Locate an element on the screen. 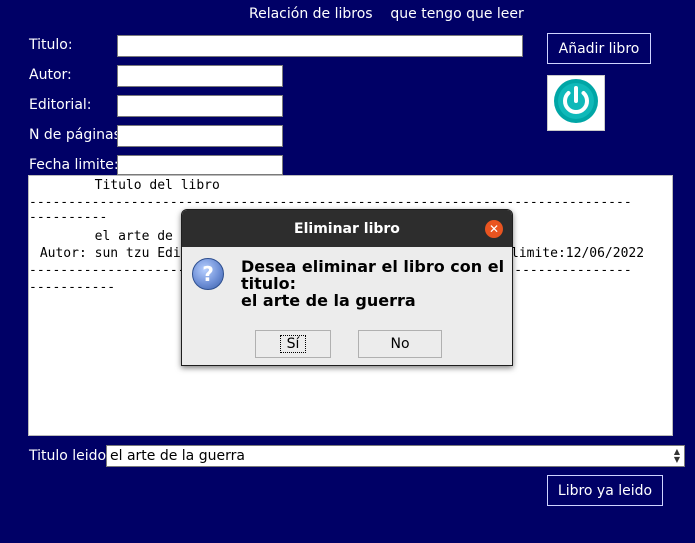 The width and height of the screenshot is (695, 543). dialog-message-line: titulo: is located at coordinates (269, 283).